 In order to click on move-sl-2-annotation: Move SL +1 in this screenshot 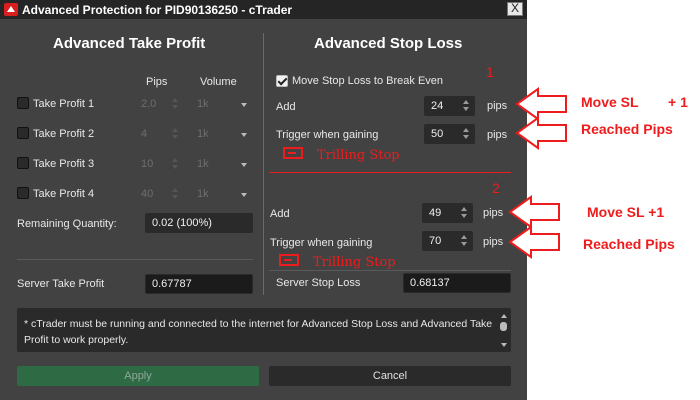, I will do `click(626, 212)`.